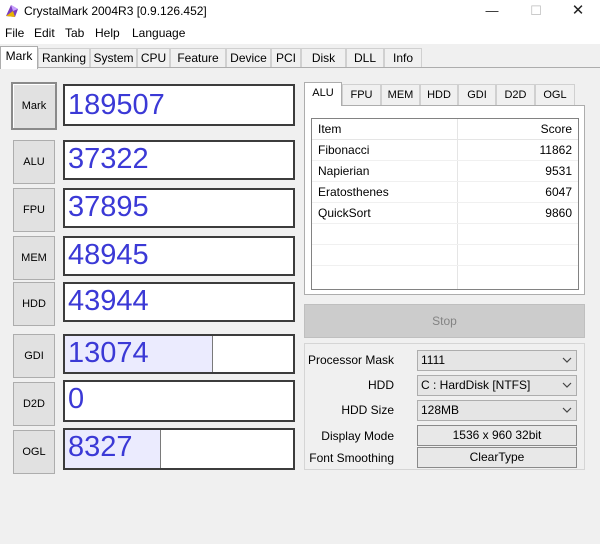  Describe the element at coordinates (34, 210) in the screenshot. I see `fpu-button: FPU` at that location.